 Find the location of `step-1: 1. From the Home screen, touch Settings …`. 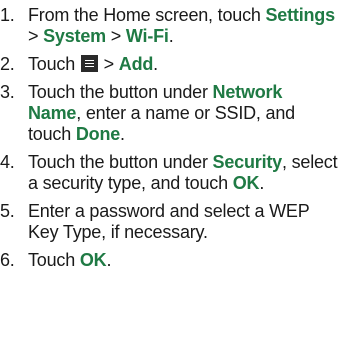

step-1: 1. From the Home screen, touch Settings … is located at coordinates (169, 26).